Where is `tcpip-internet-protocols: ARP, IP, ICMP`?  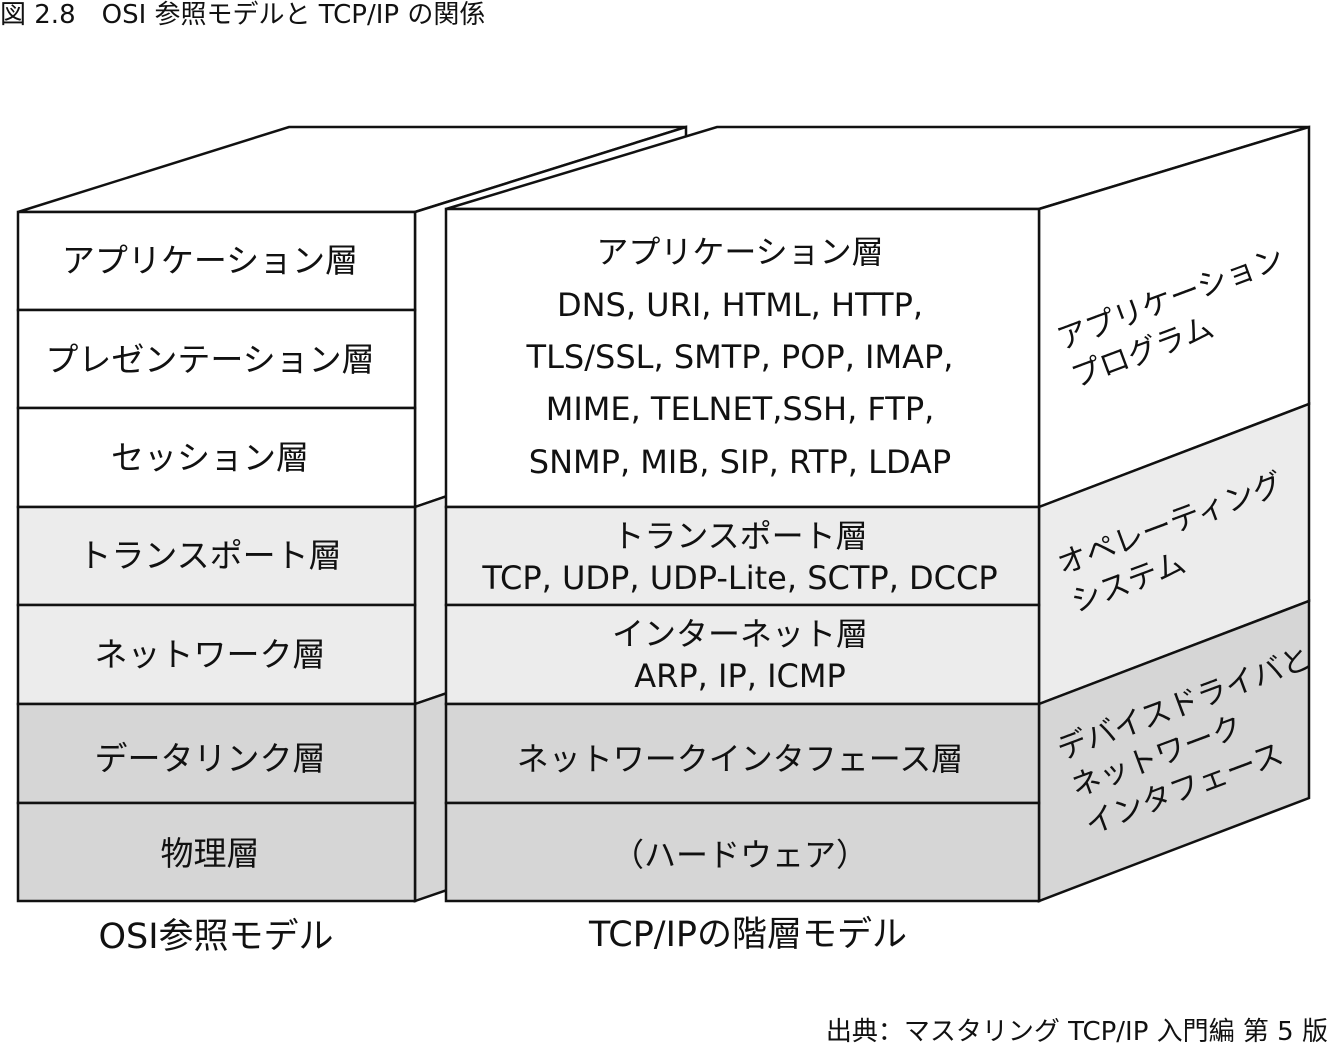 tcpip-internet-protocols: ARP, IP, ICMP is located at coordinates (740, 676).